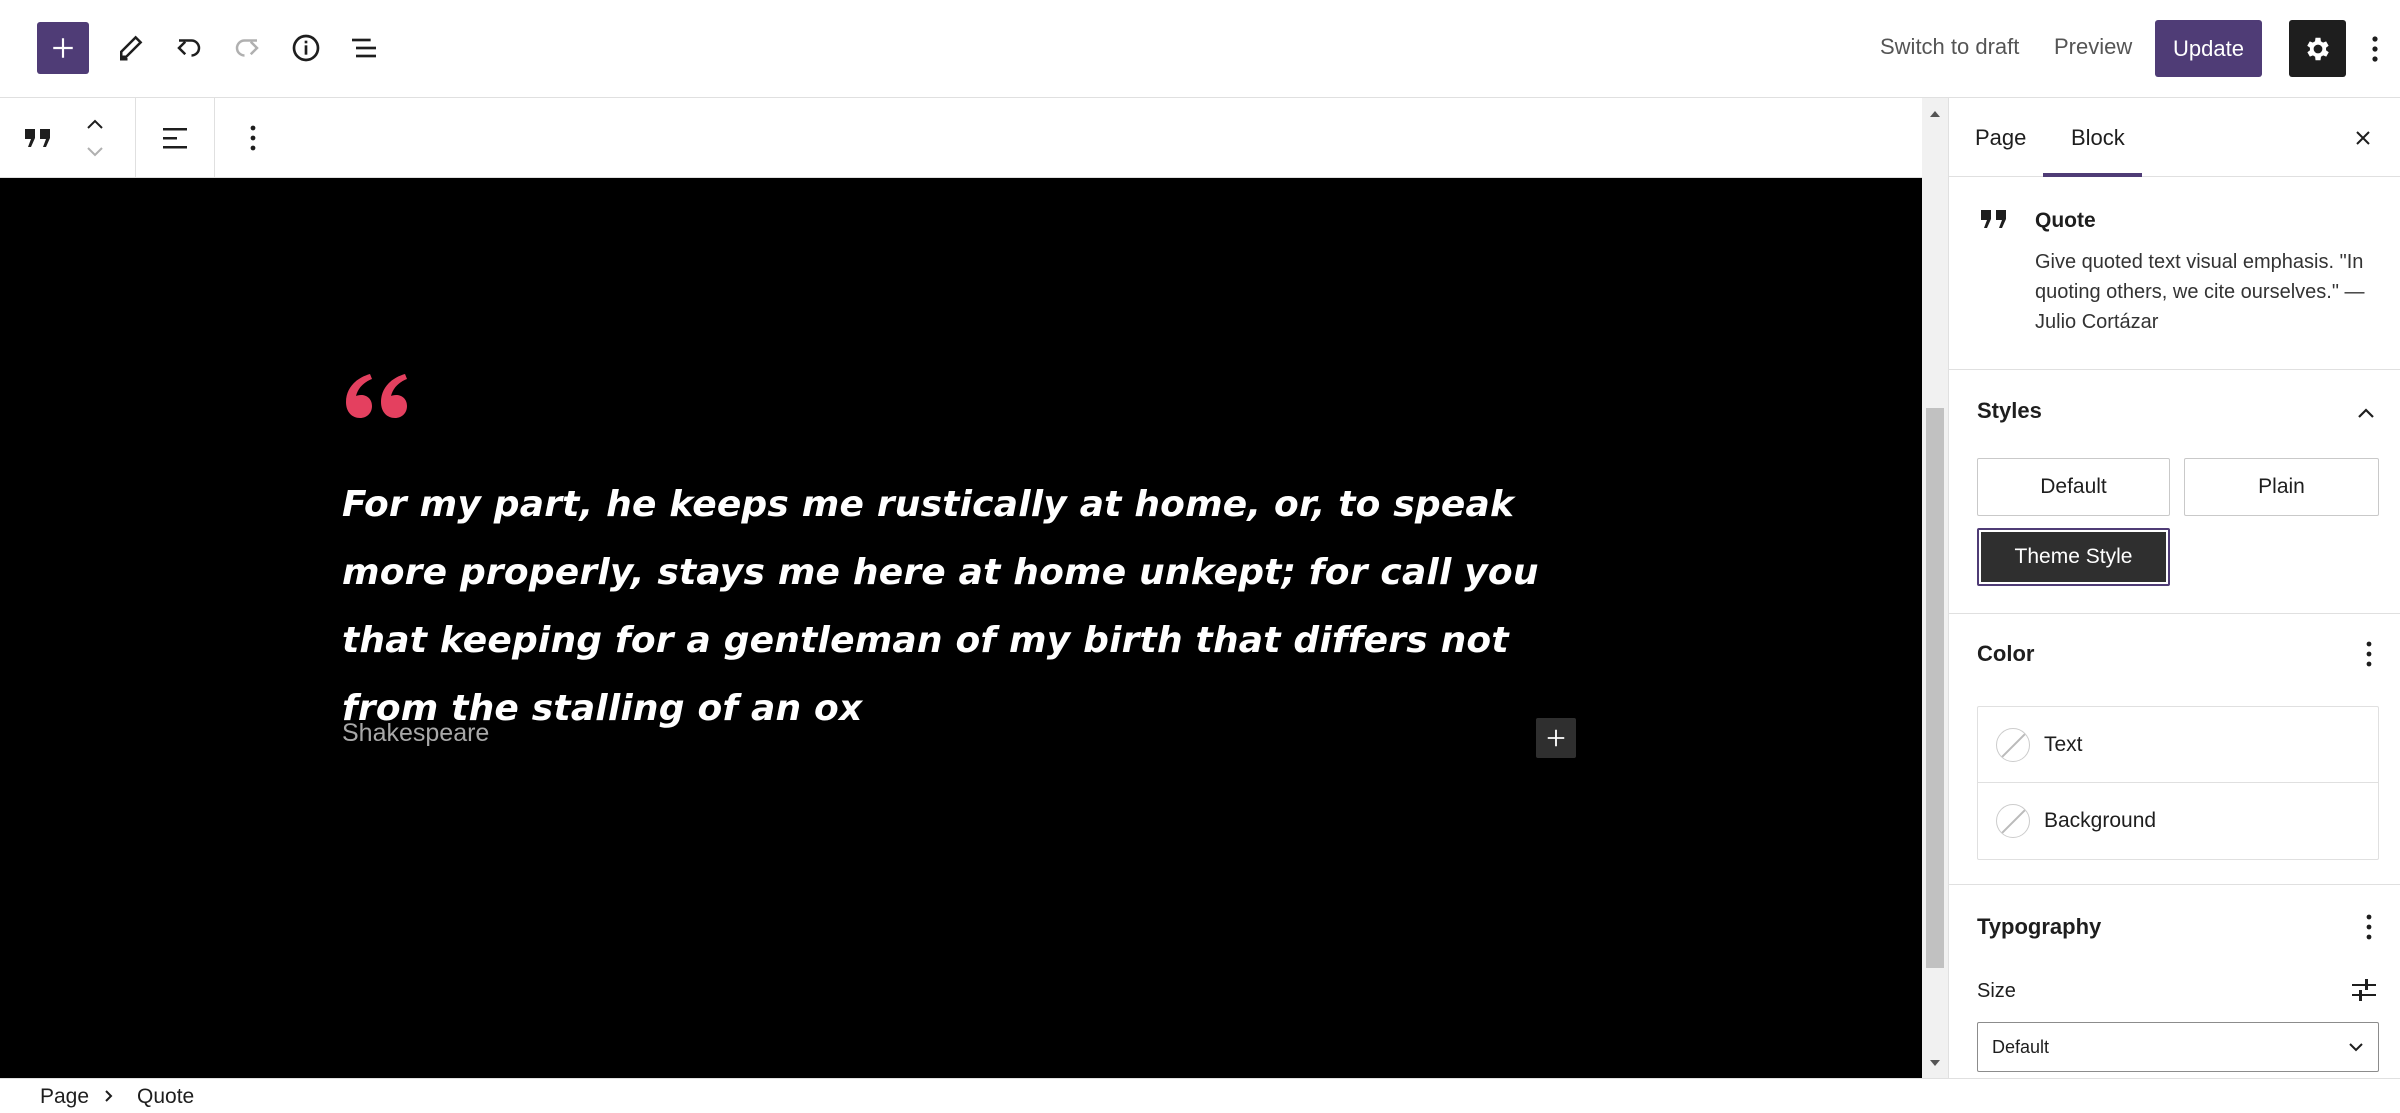  I want to click on breadcrumb-page: Page, so click(64, 1097).